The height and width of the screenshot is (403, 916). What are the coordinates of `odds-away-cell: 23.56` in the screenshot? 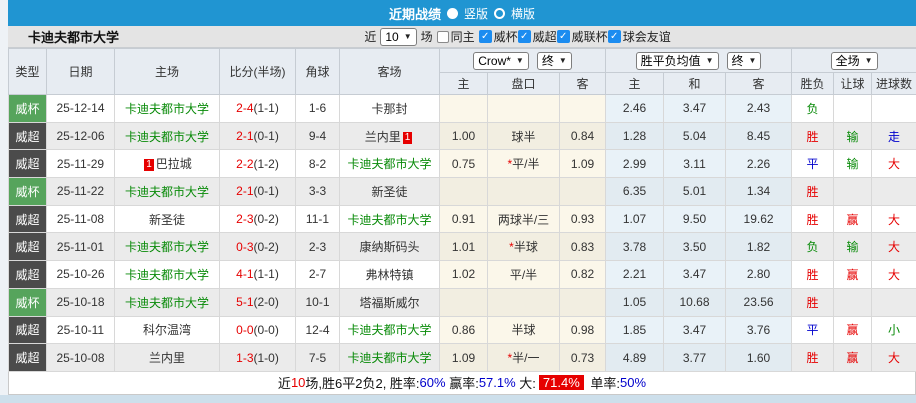 It's located at (759, 302).